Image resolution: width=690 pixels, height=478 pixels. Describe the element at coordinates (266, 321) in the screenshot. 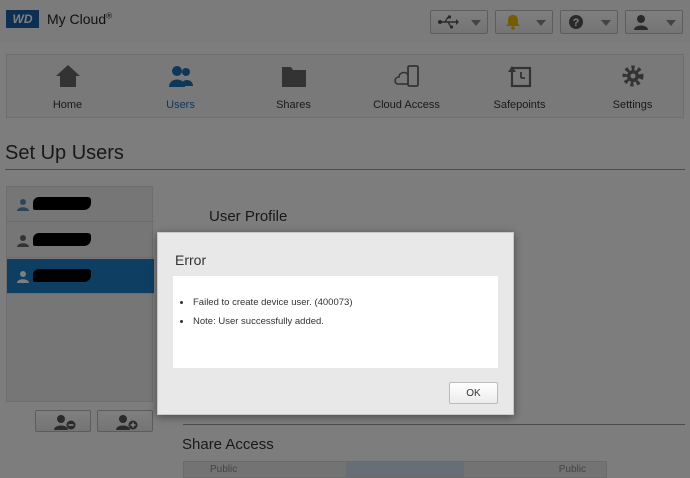

I see `note-message: Note: User successfully added.` at that location.